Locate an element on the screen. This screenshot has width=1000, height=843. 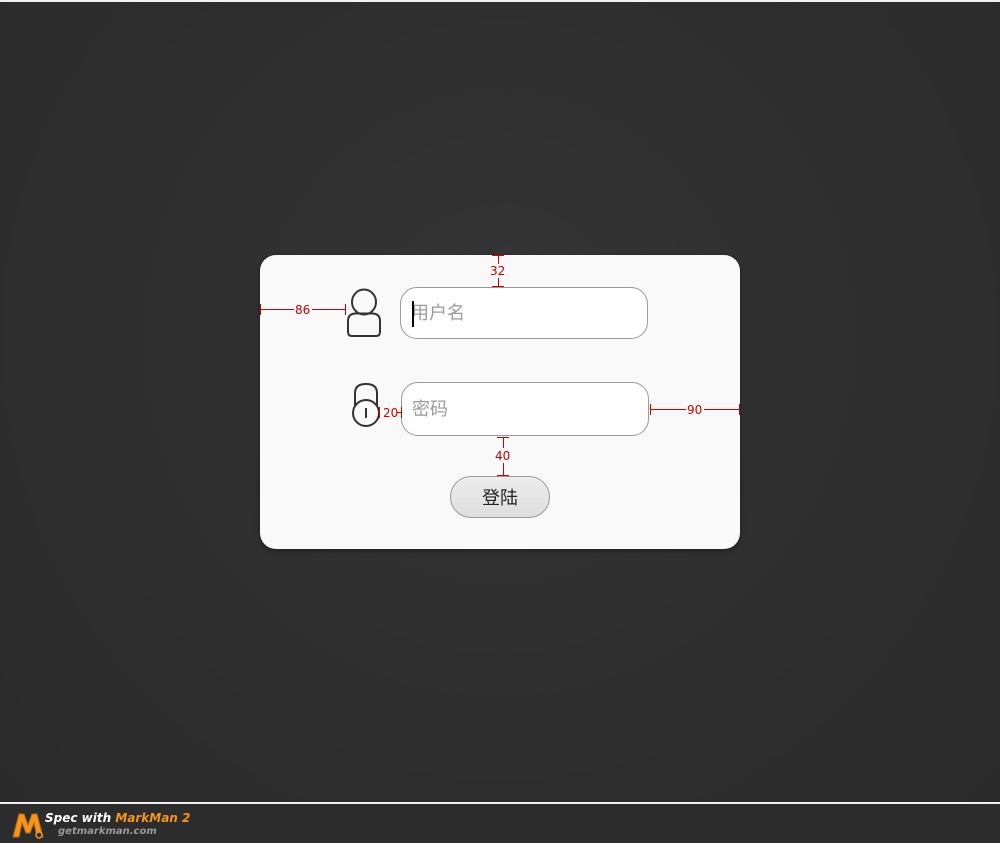
left-spacing-label: 86 is located at coordinates (303, 310).